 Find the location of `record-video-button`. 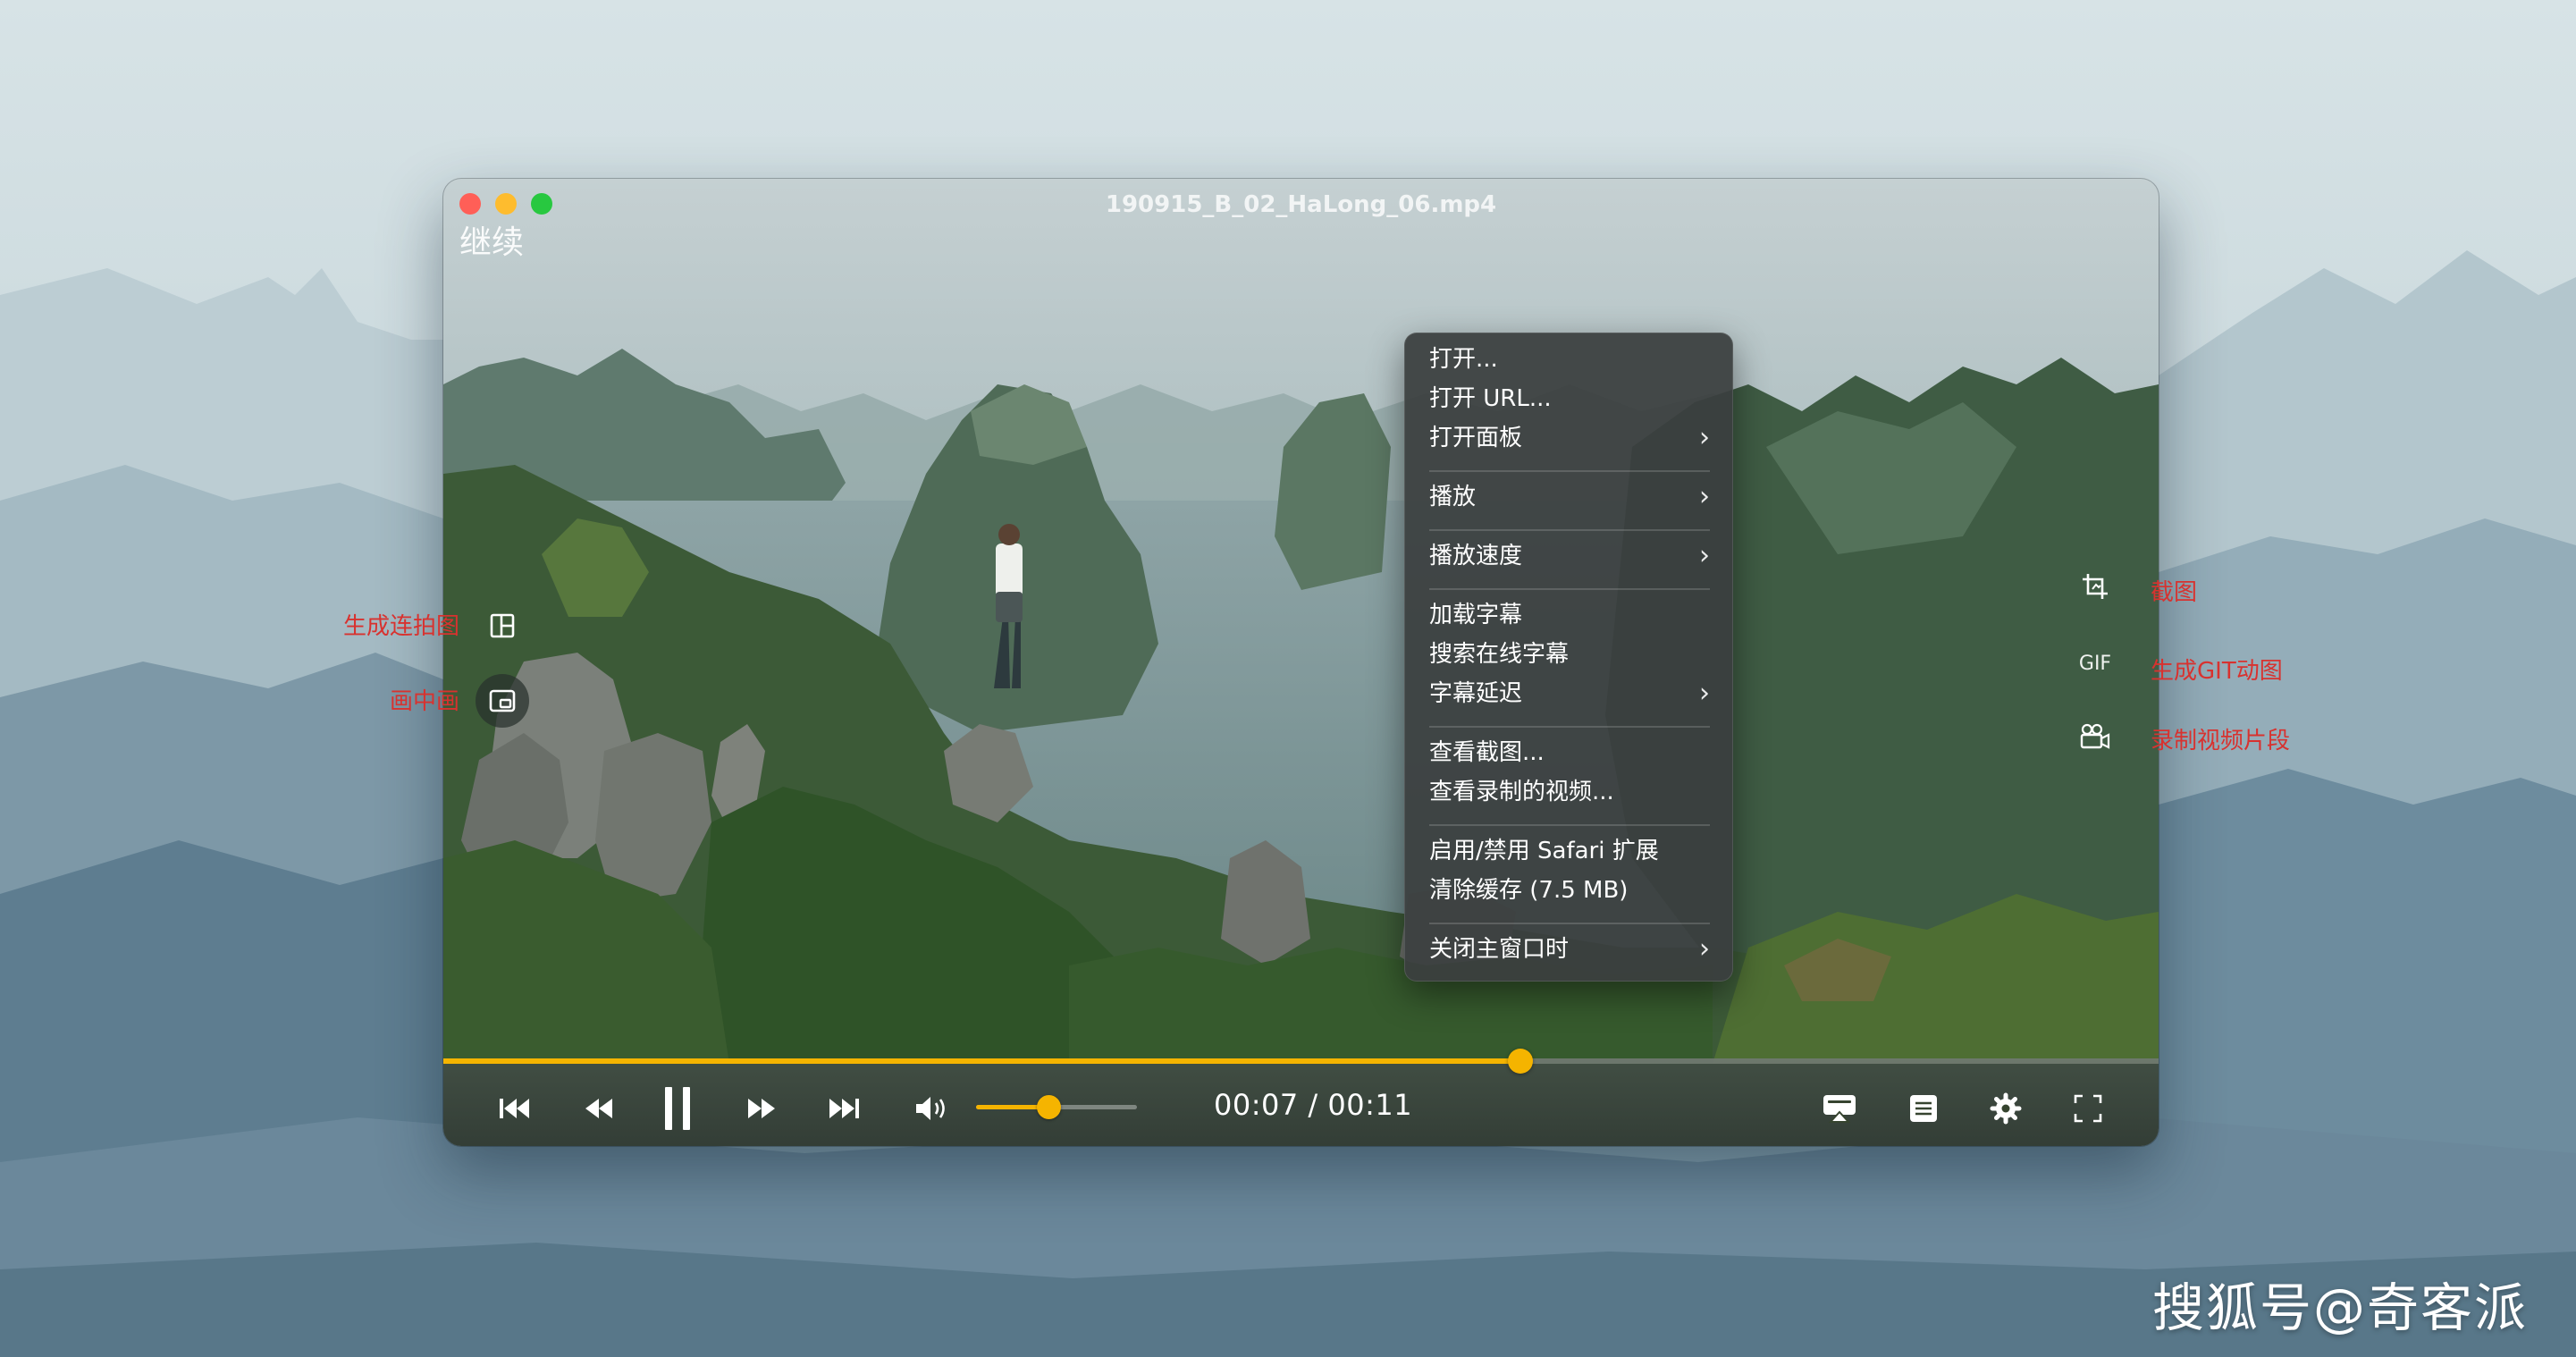

record-video-button is located at coordinates (2095, 736).